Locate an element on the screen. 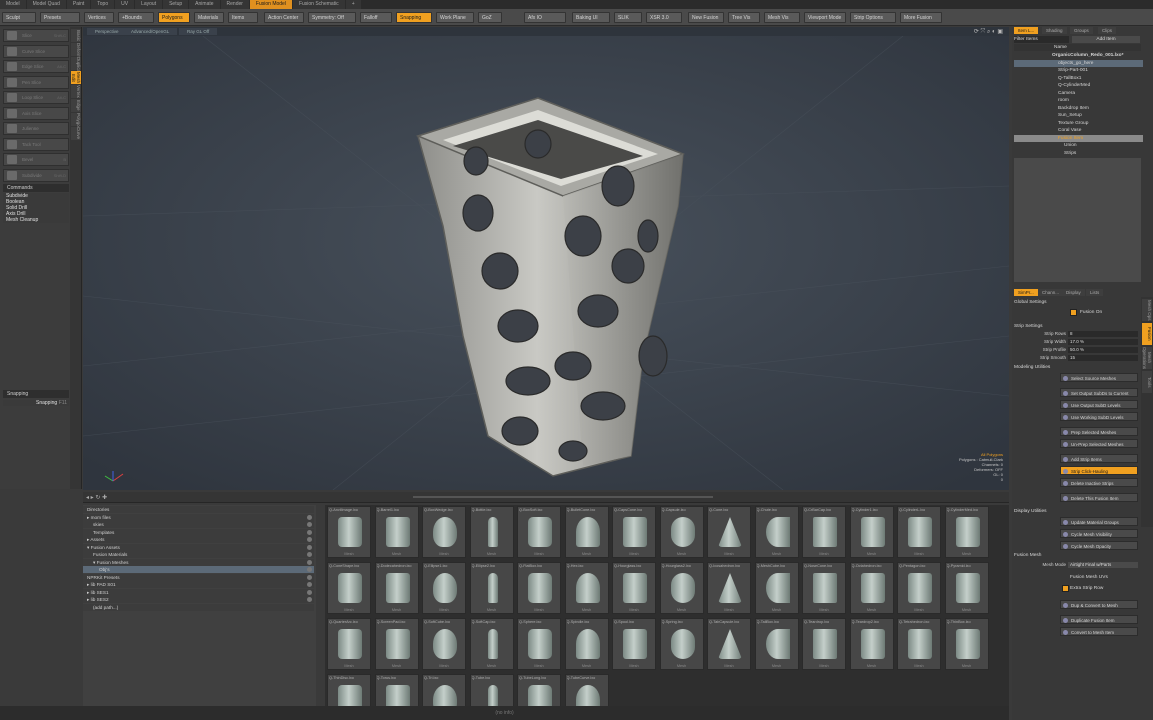 This screenshot has height=720, width=1153. toolbar-button: SLIK is located at coordinates (628, 17).